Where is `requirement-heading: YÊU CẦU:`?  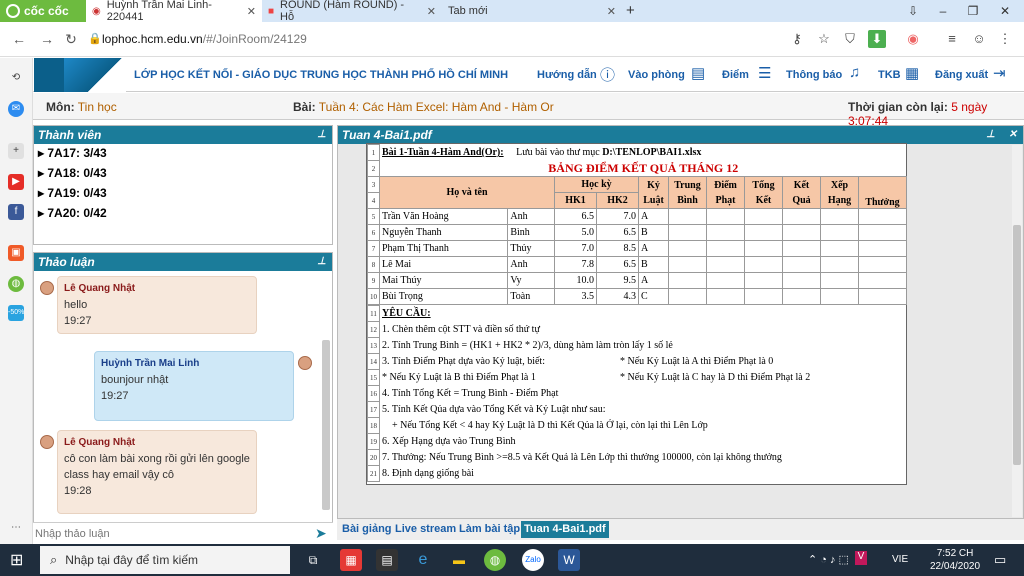 requirement-heading: YÊU CẦU: is located at coordinates (406, 313).